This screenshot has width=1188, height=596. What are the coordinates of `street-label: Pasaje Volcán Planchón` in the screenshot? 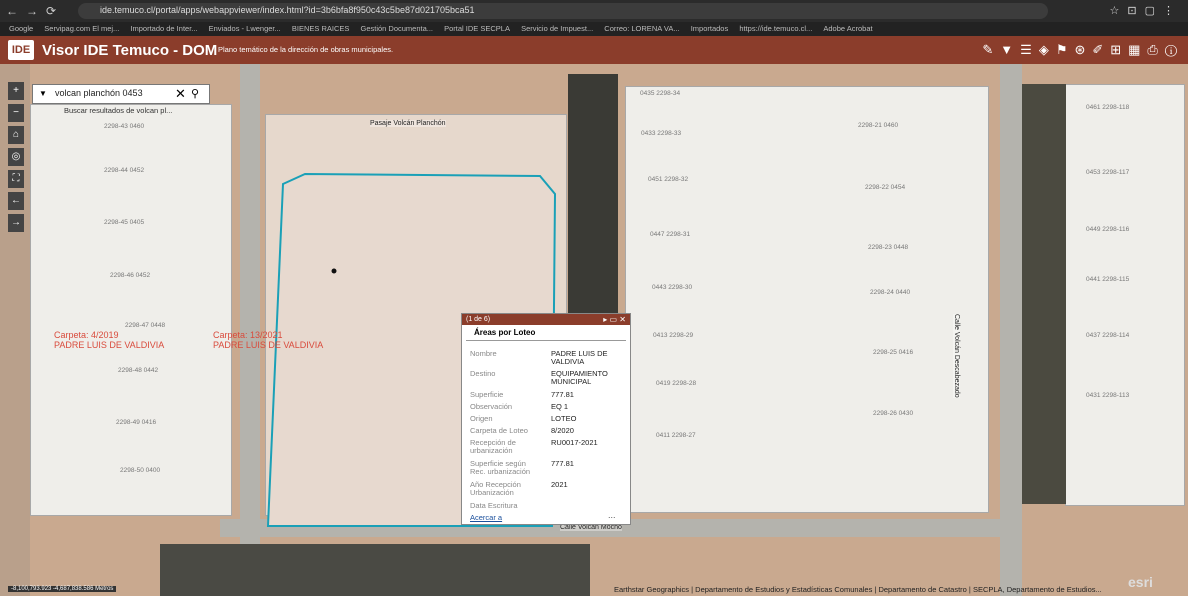 It's located at (408, 123).